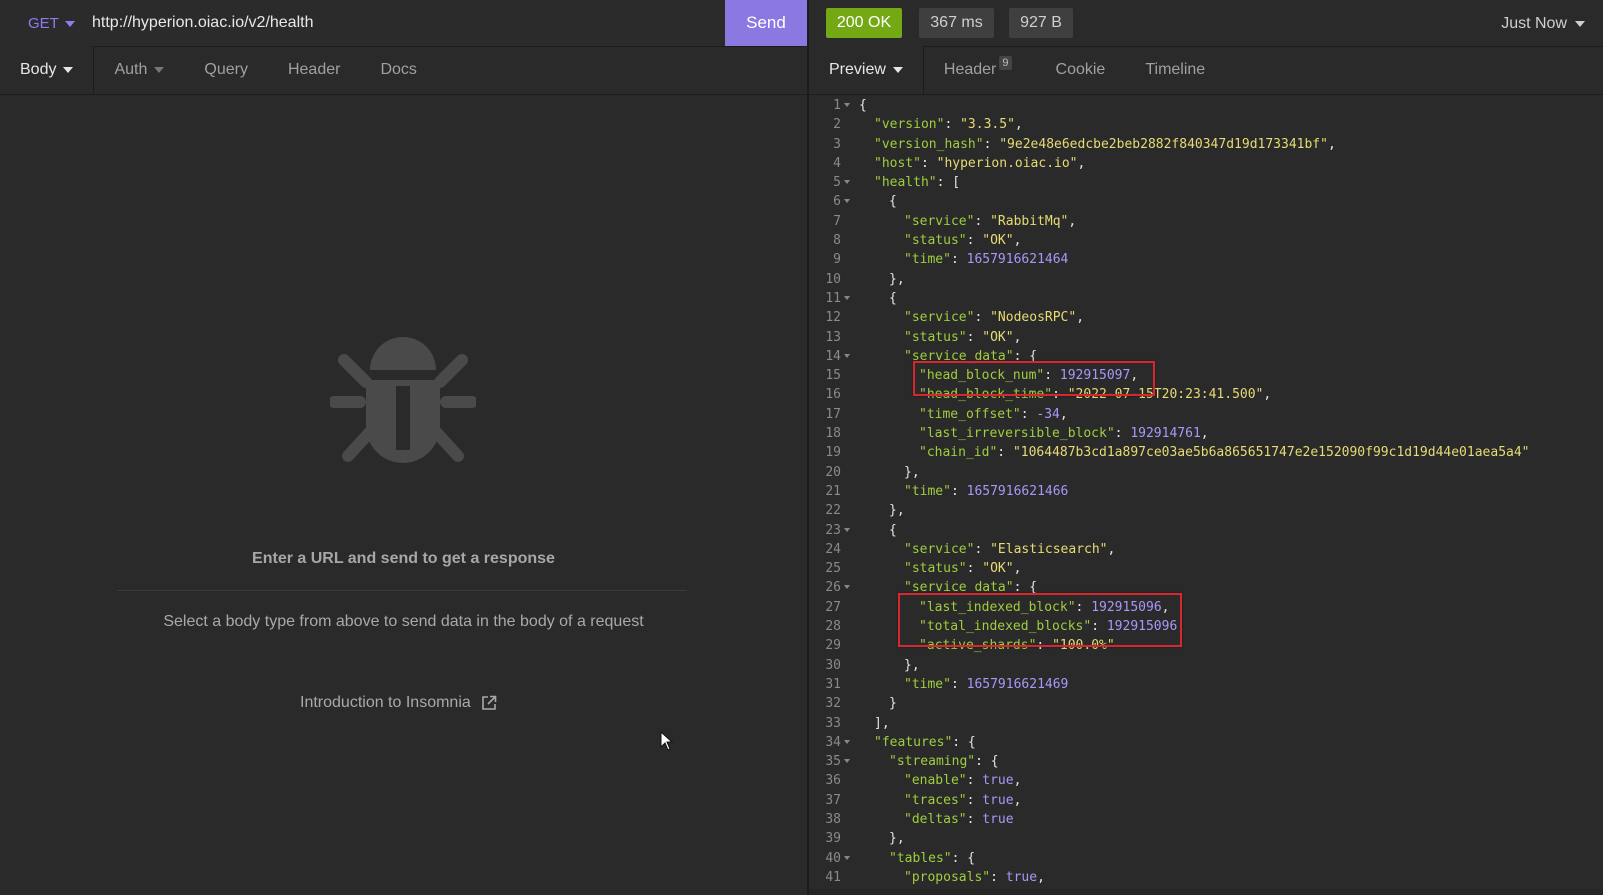  I want to click on tab-header: Header, so click(314, 70).